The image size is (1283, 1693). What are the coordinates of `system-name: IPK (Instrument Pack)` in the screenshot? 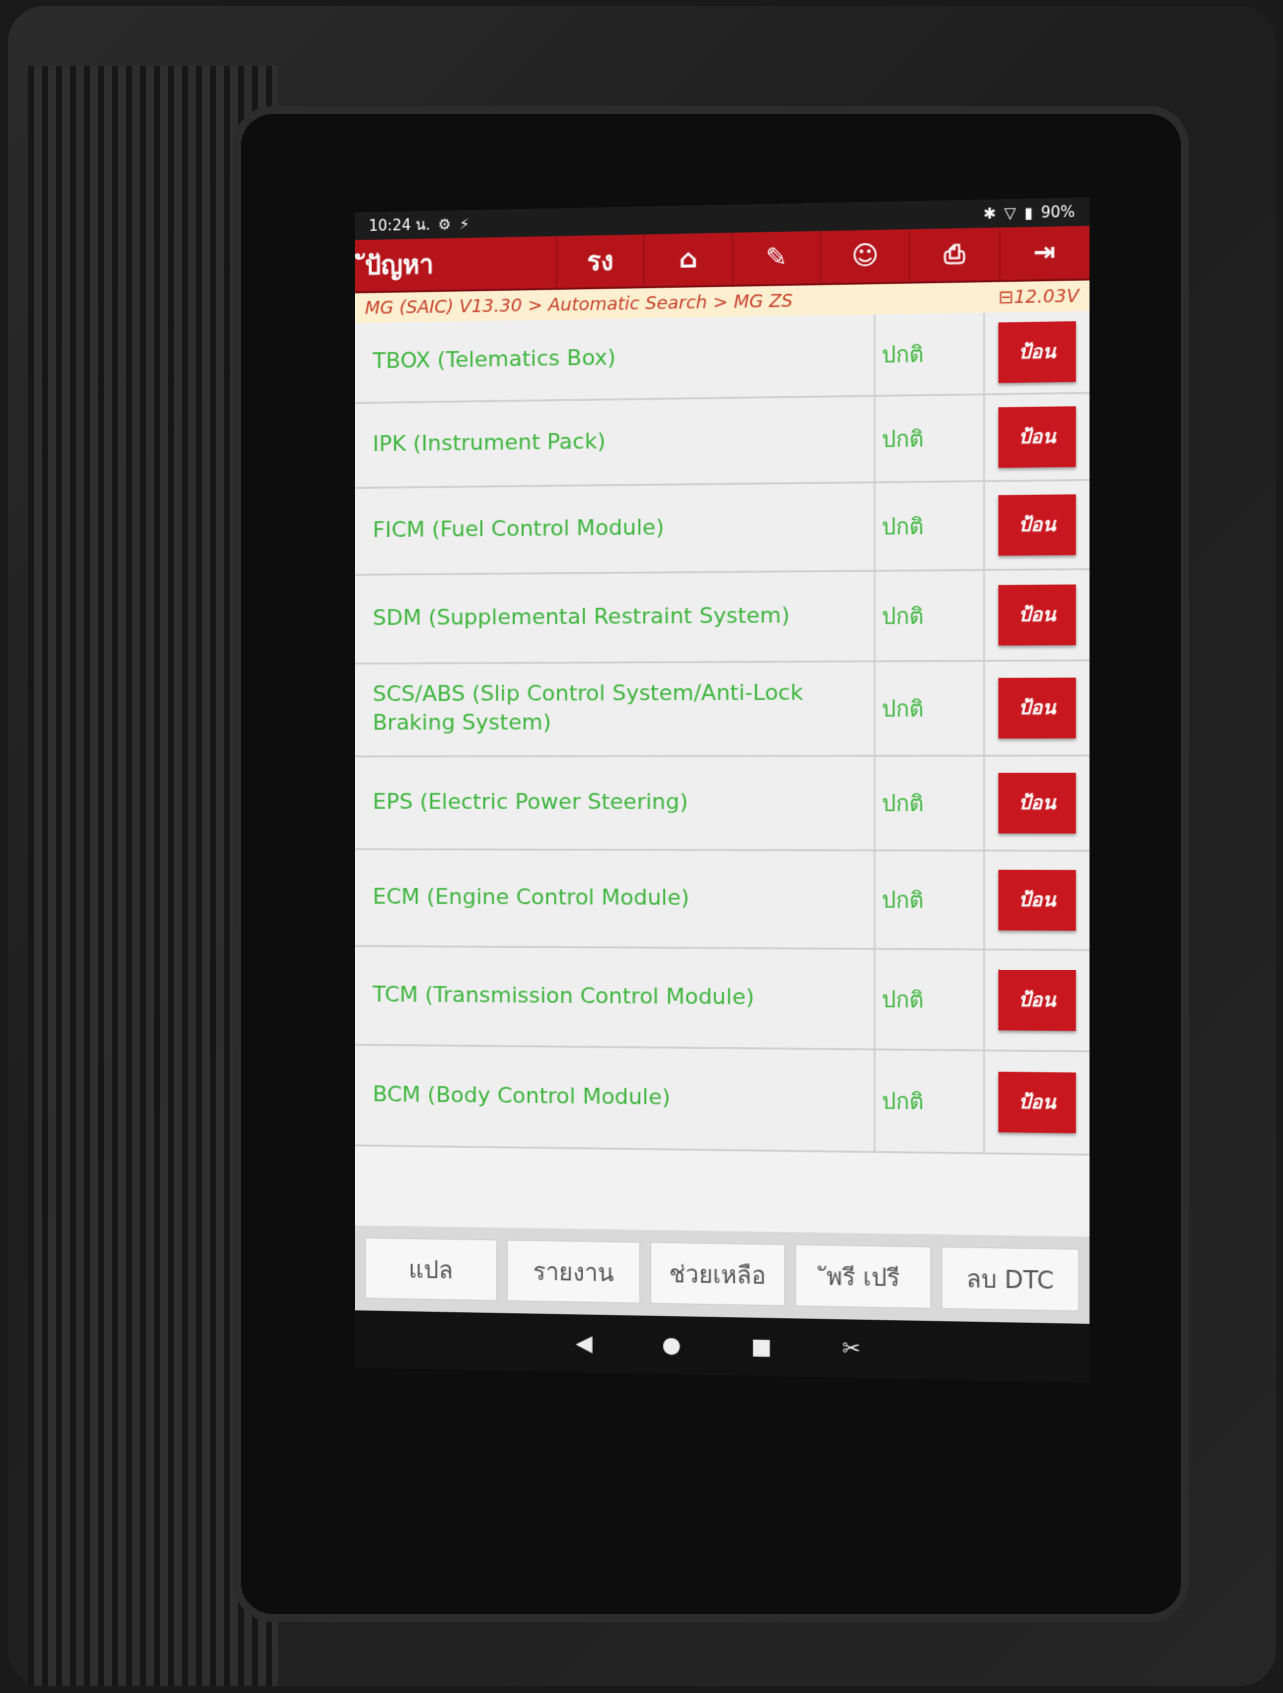 It's located at (615, 441).